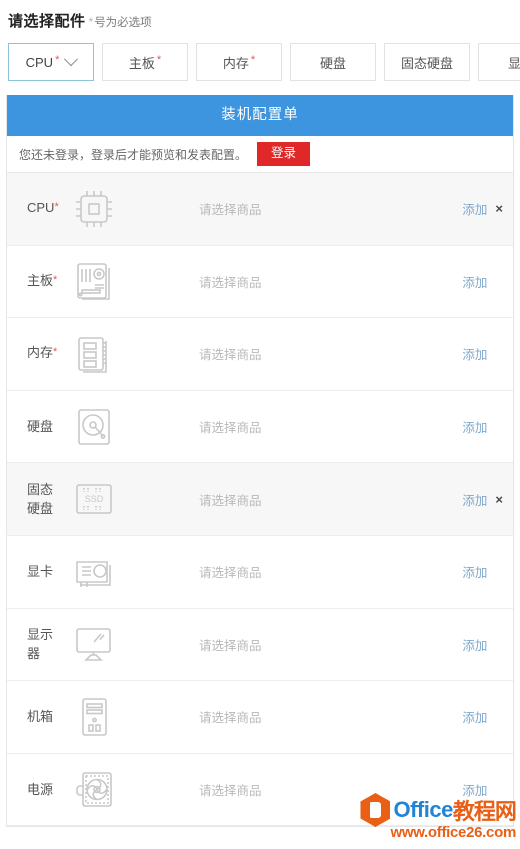 Image resolution: width=520 pixels, height=849 pixels. I want to click on config-row-CPU: CPU* 请选择商品 添加 ×, so click(260, 209).